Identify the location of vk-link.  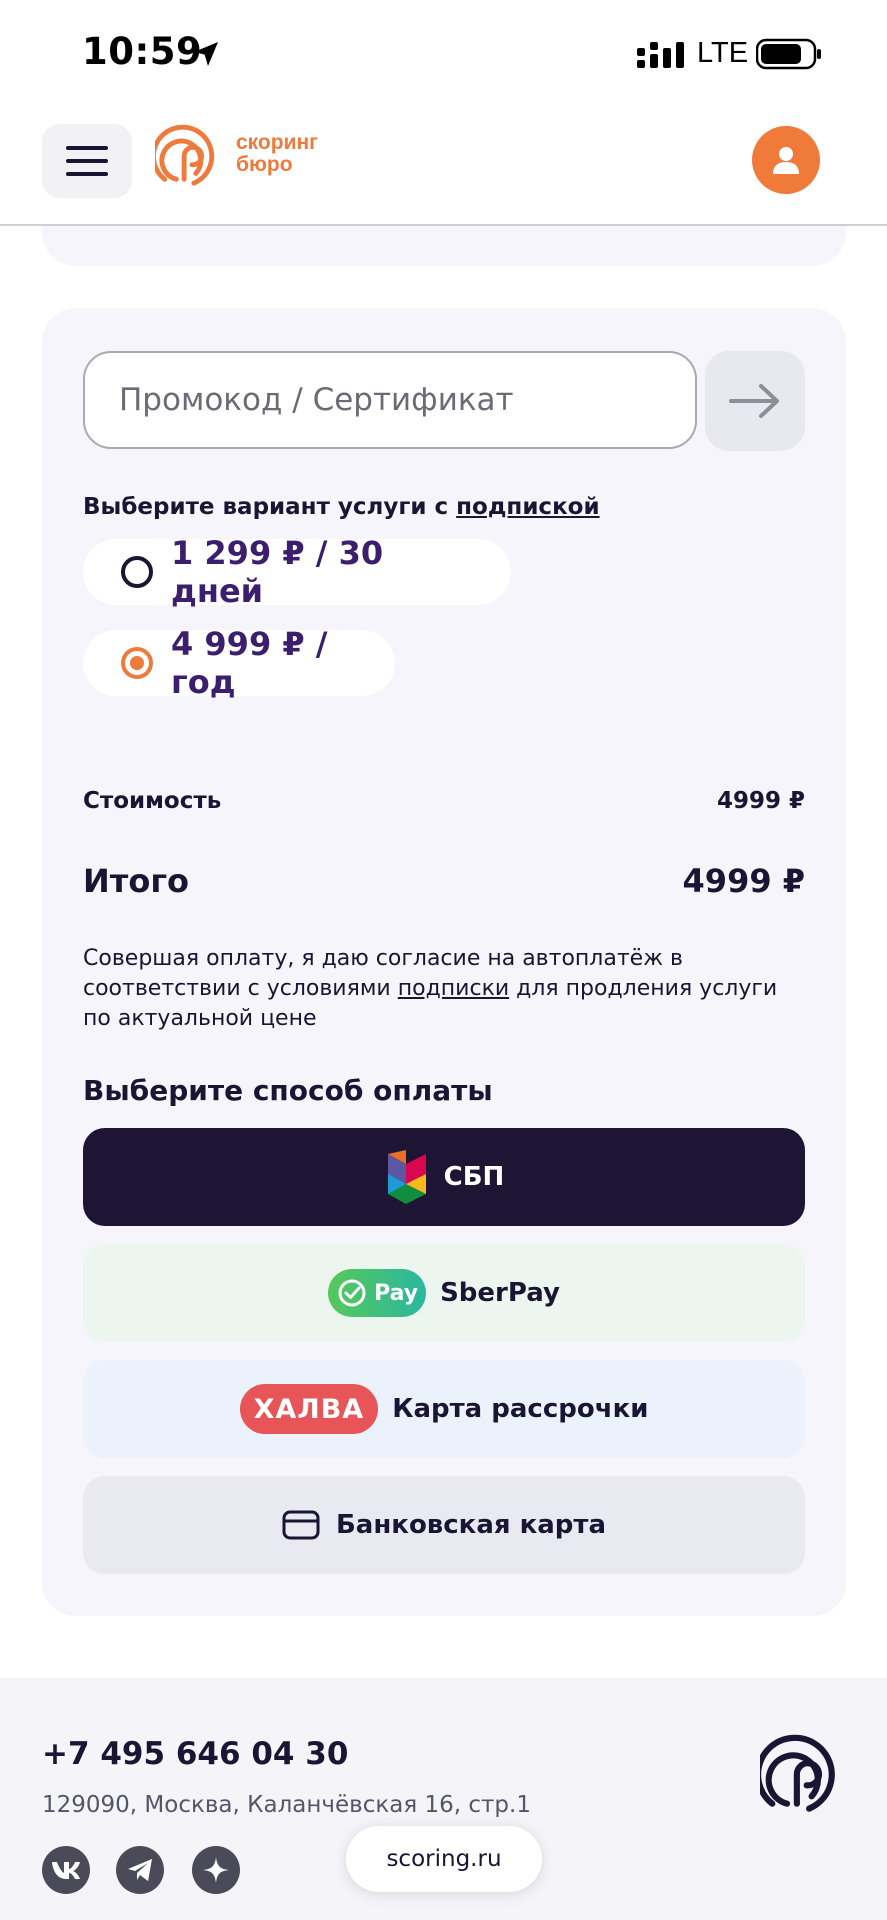
(66, 1870).